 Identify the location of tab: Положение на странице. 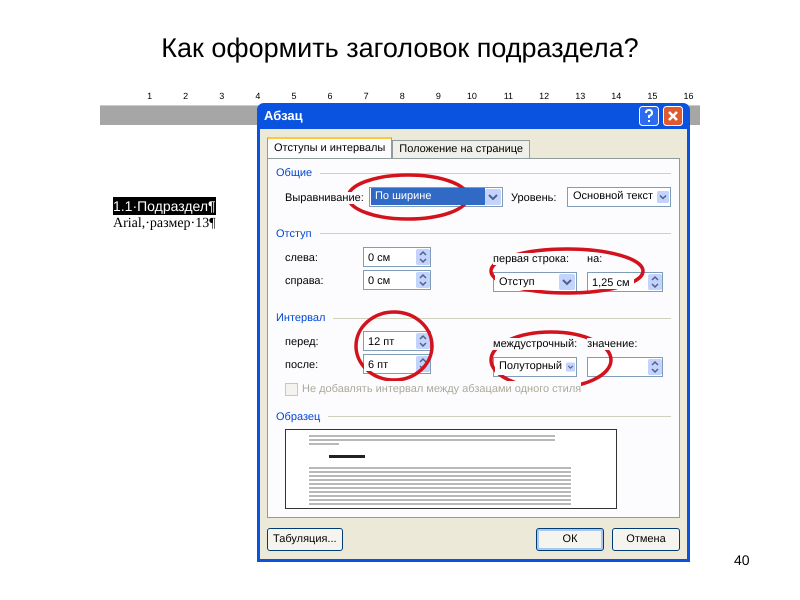
(461, 149).